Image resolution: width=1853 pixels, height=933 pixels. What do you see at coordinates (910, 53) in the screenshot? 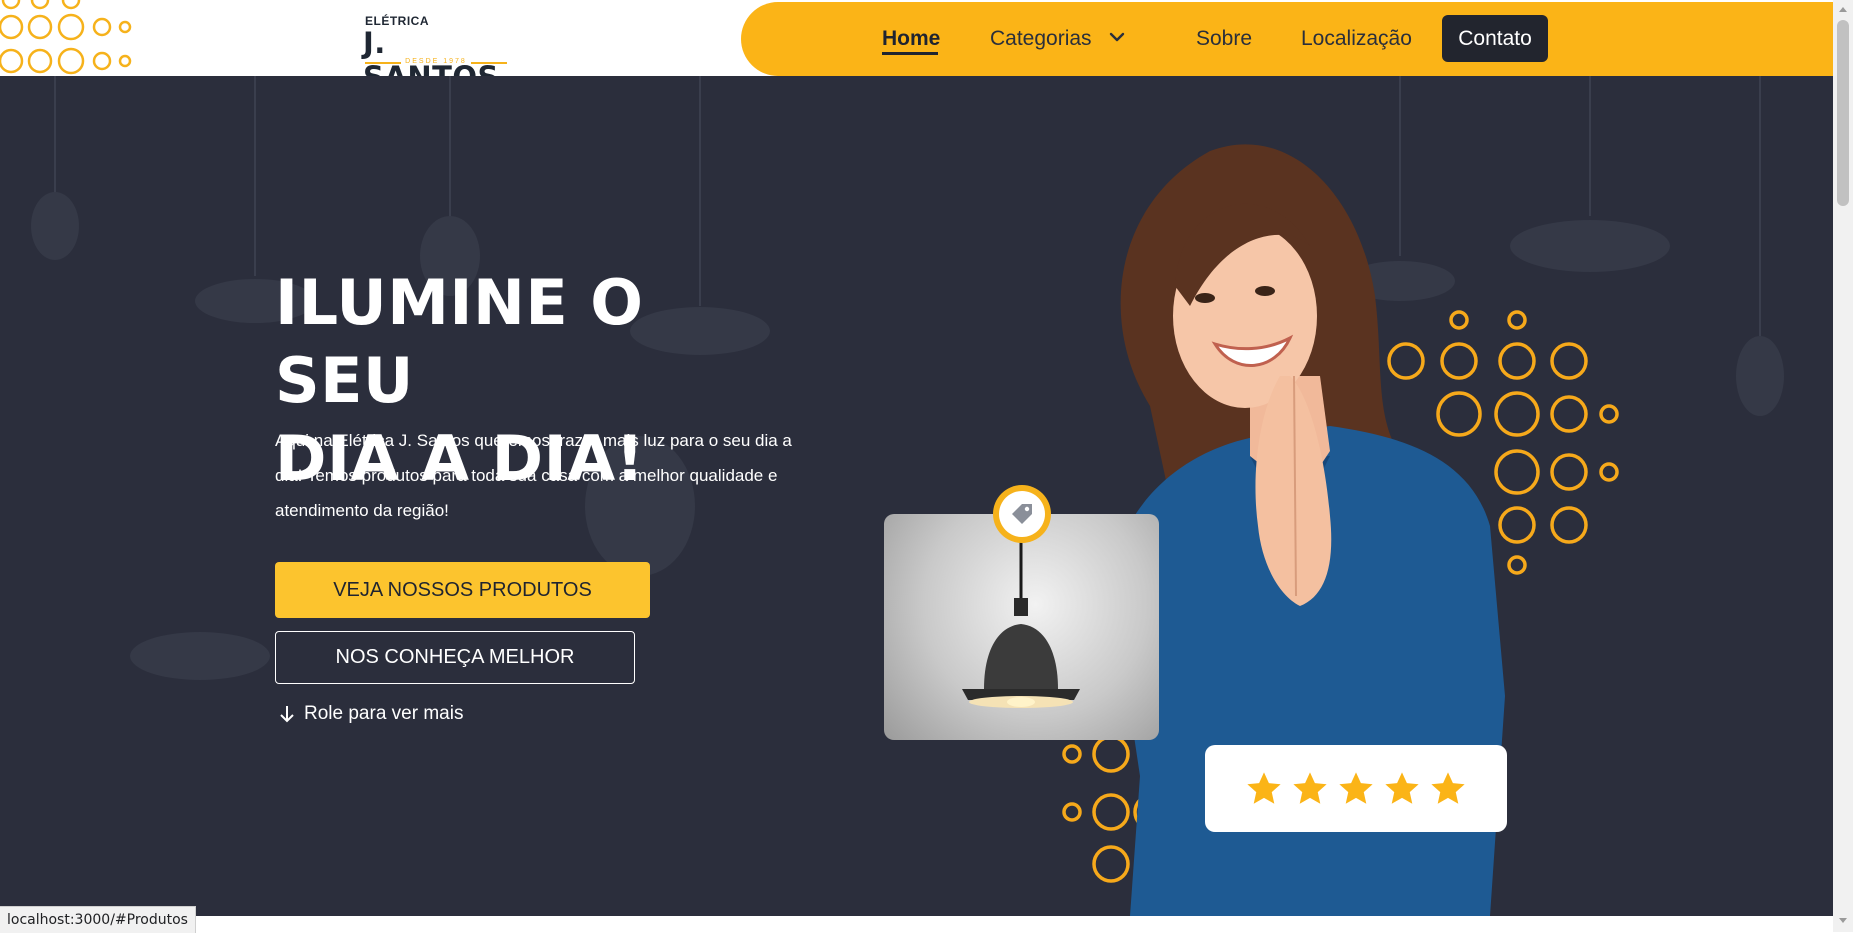
I see `nav-home-underline` at bounding box center [910, 53].